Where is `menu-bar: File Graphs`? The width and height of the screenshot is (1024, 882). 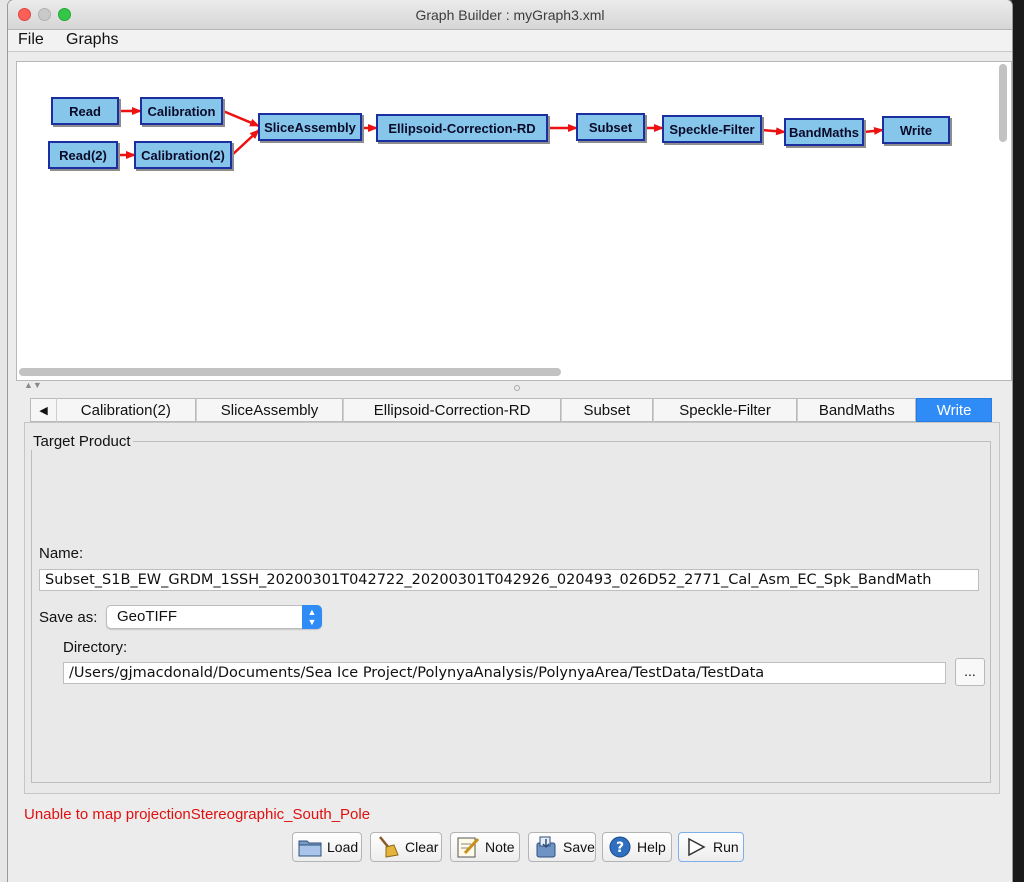
menu-bar: File Graphs is located at coordinates (510, 41).